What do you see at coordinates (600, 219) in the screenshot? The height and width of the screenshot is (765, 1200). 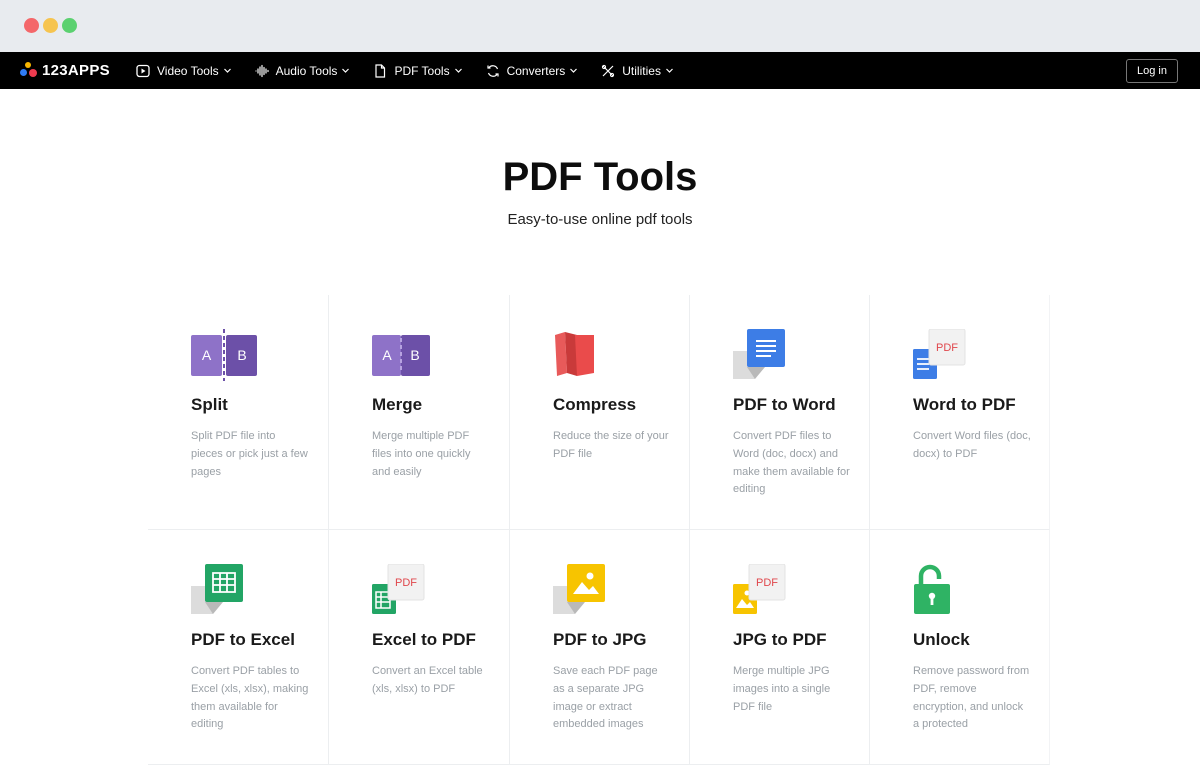 I see `page-subtitle: Easy-to-use online pdf tools` at bounding box center [600, 219].